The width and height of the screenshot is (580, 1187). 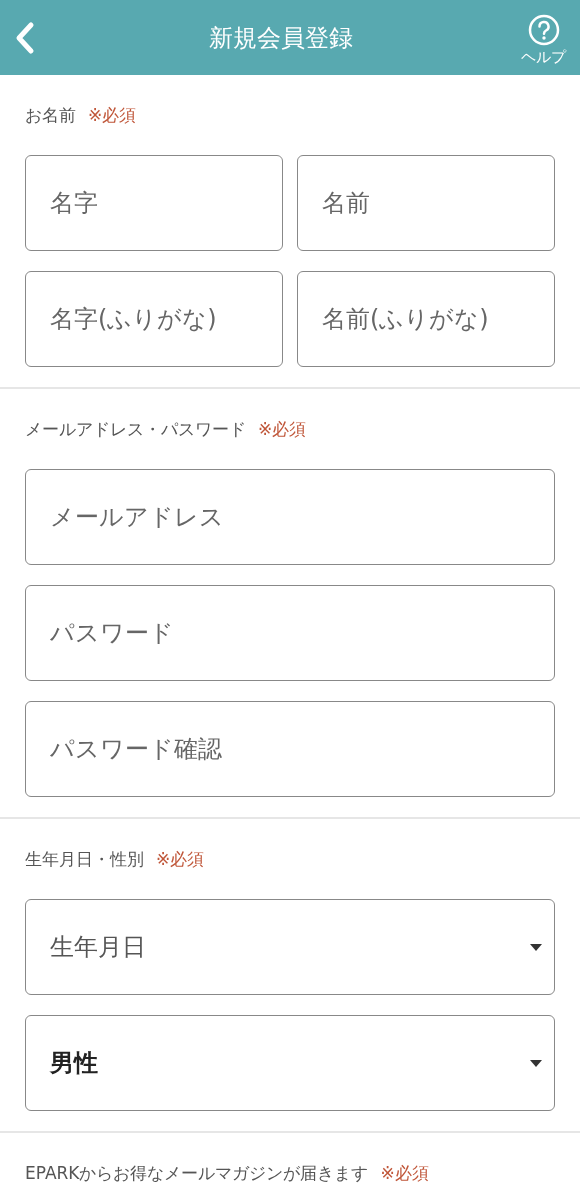 I want to click on input-field: 名字, so click(x=154, y=203).